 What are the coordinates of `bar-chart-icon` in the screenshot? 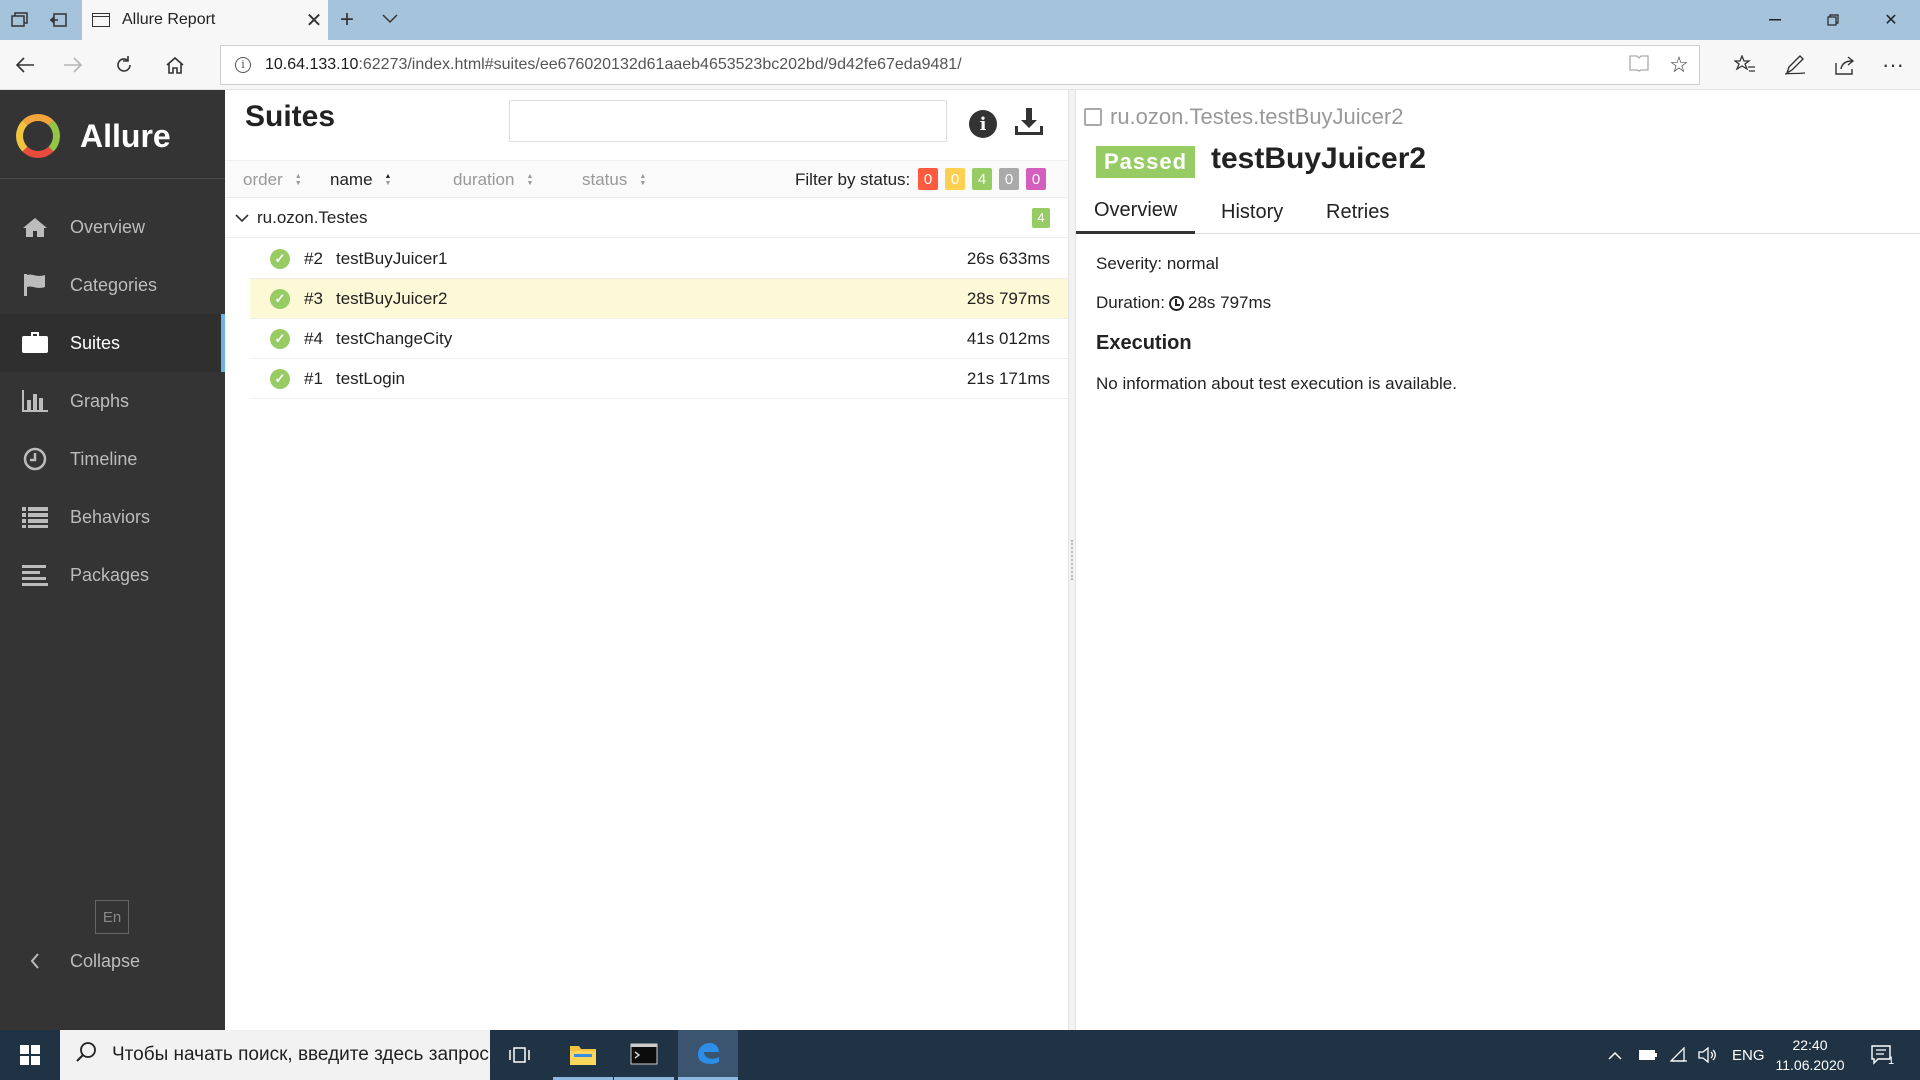 It's located at (35, 401).